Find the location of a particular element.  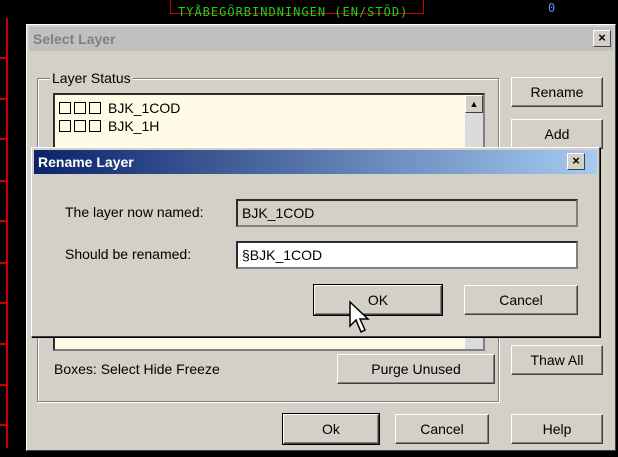

rename-layer-close-button: × is located at coordinates (576, 161).